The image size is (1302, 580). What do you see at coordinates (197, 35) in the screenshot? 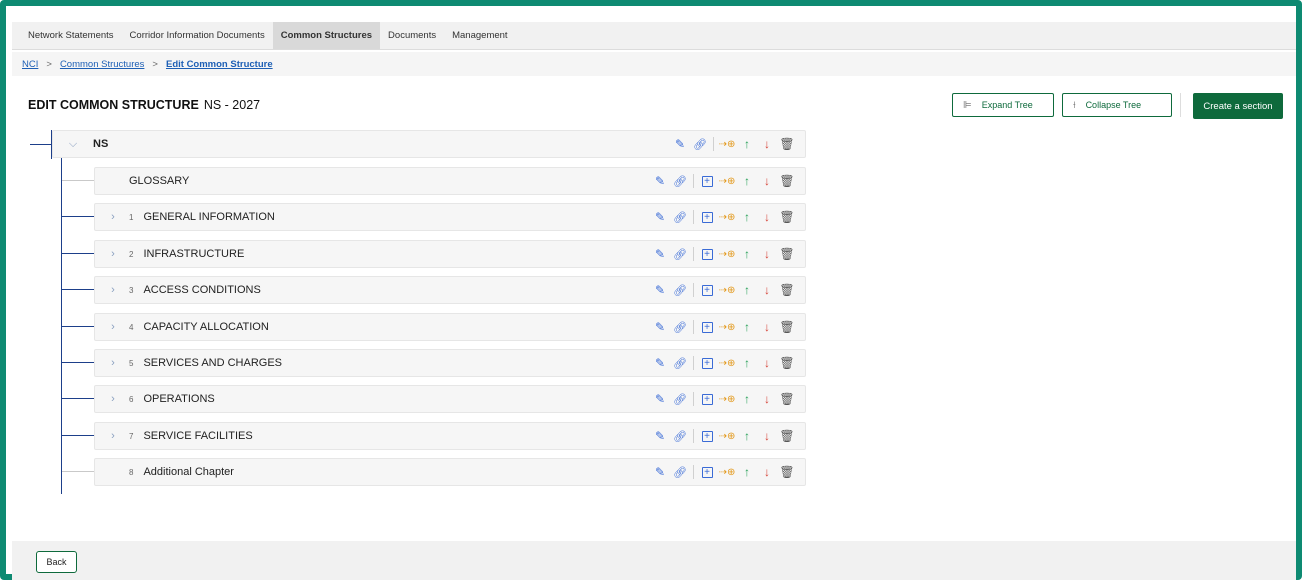
I see `tab-corridor-information-documents: Corridor Information Documents` at bounding box center [197, 35].